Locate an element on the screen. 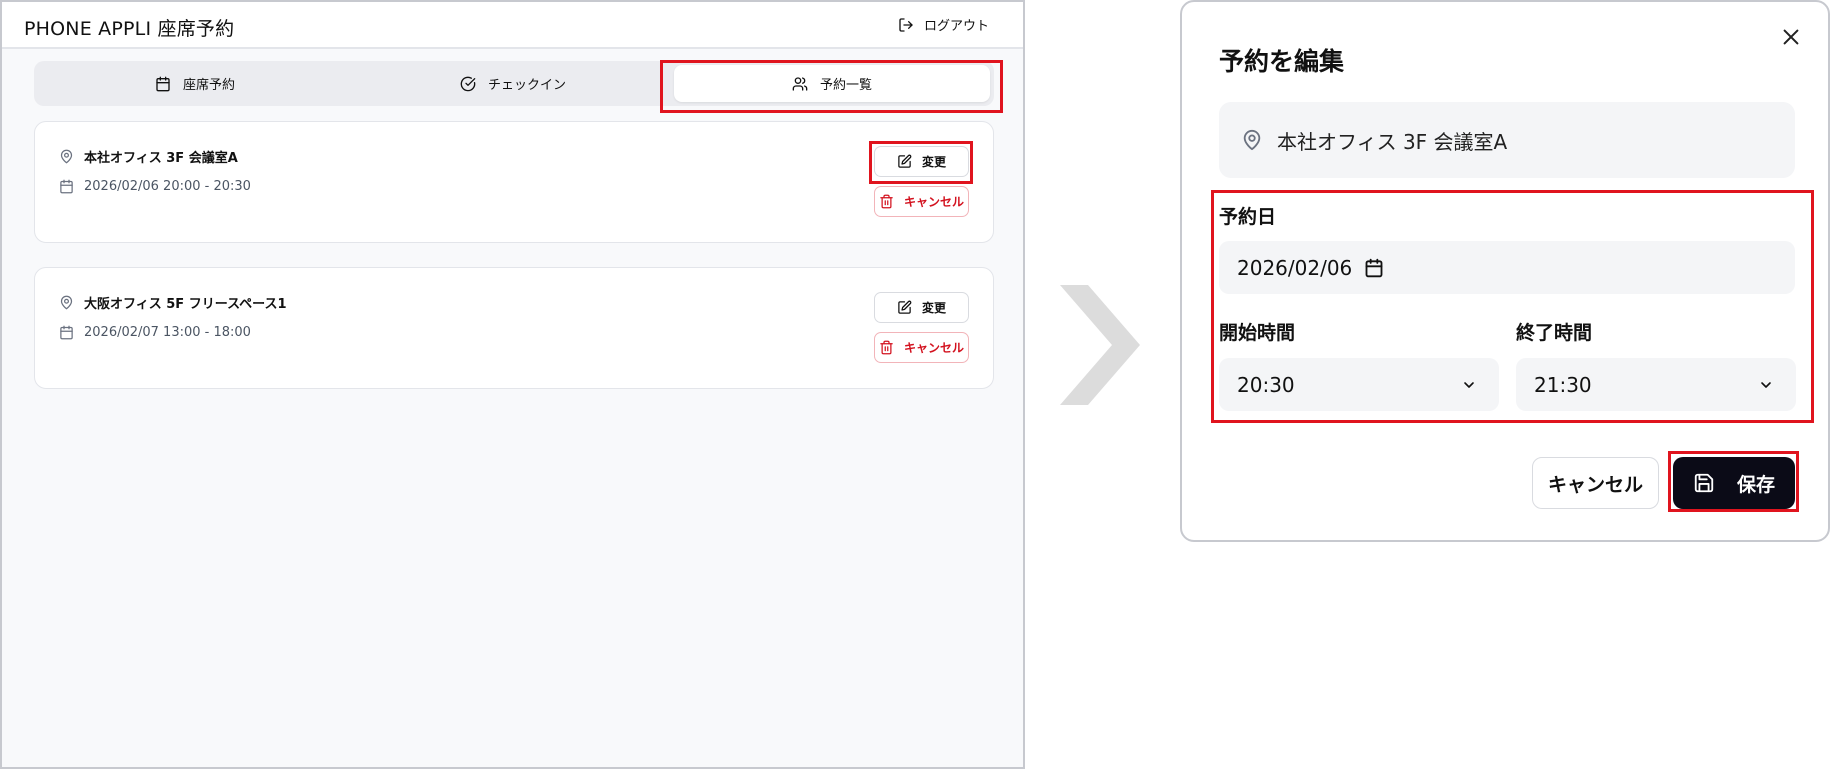 The image size is (1830, 769). logout-button: ログアウト is located at coordinates (943, 24).